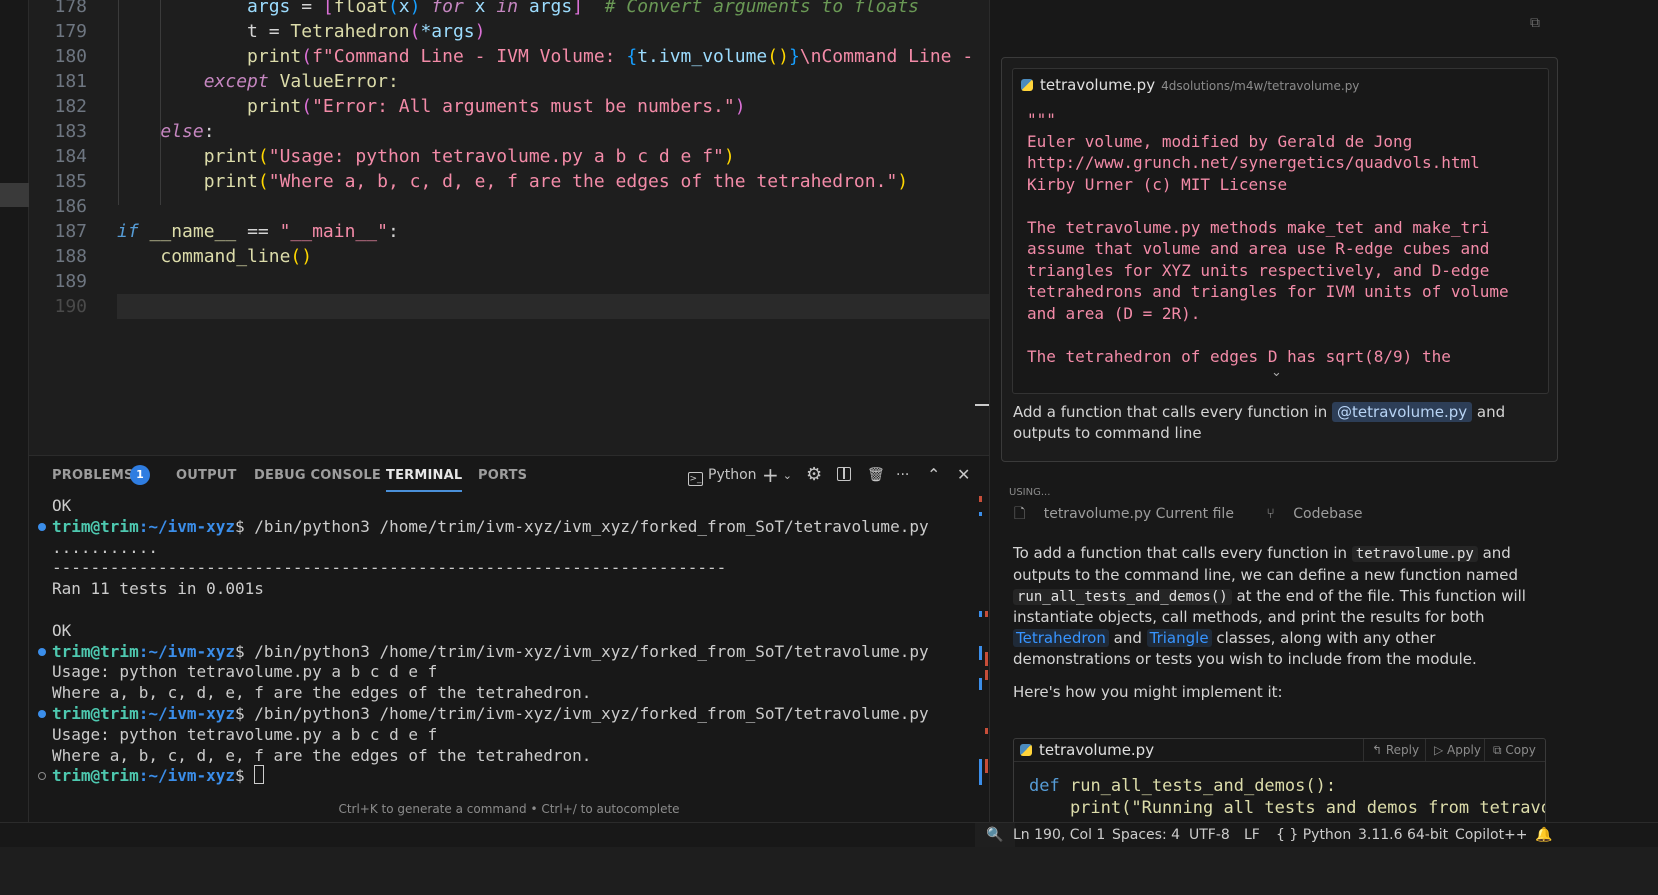 This screenshot has width=1658, height=895. I want to click on shell-label: Python, so click(732, 475).